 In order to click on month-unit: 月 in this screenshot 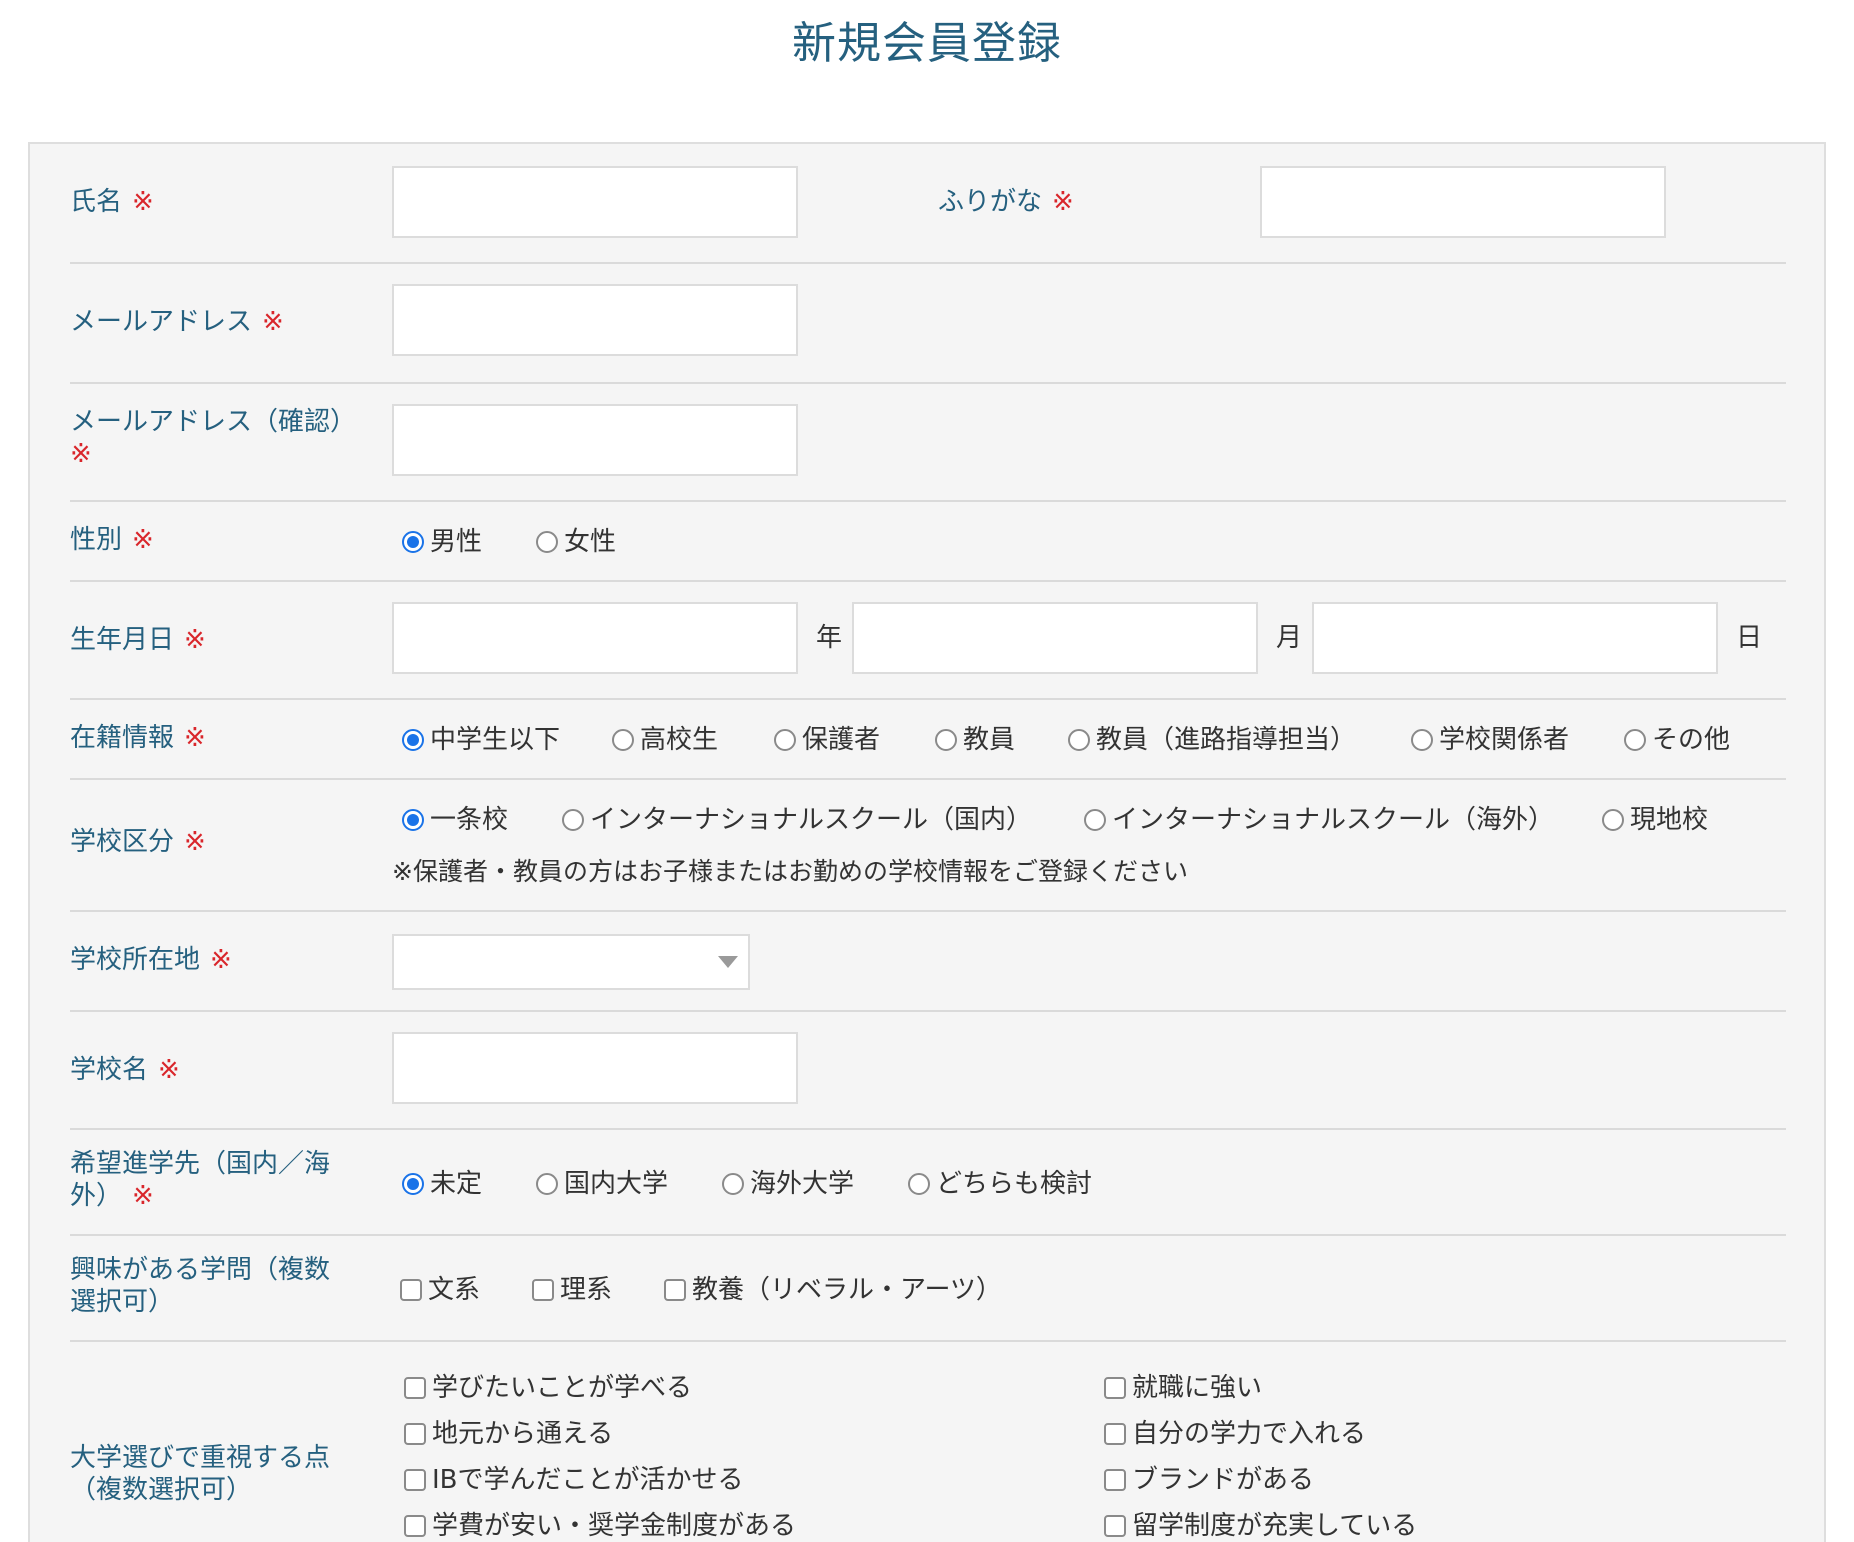, I will do `click(1289, 638)`.